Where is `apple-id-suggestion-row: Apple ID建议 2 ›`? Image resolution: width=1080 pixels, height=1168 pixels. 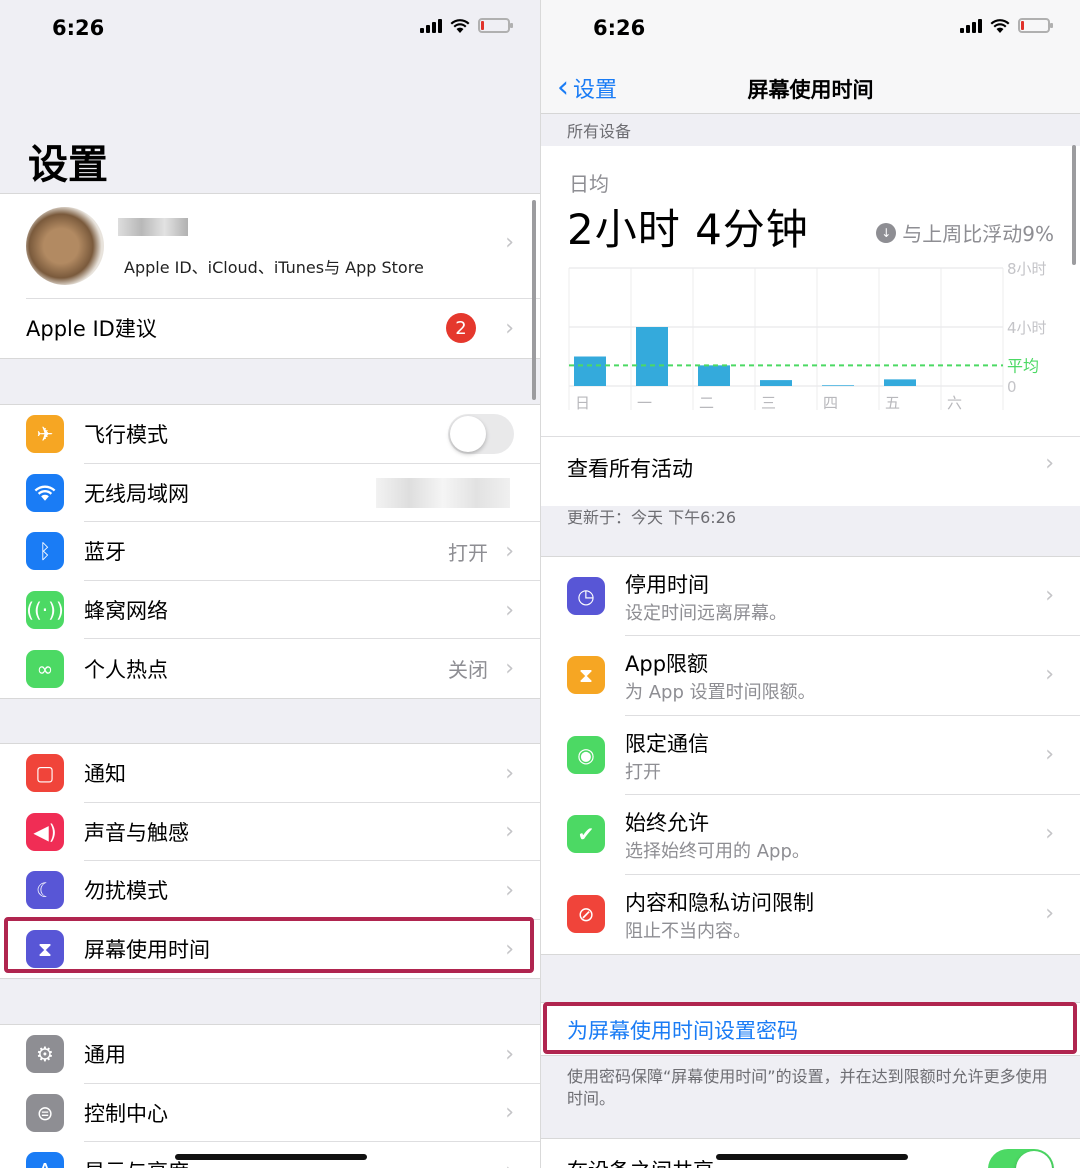
apple-id-suggestion-row: Apple ID建议 2 › is located at coordinates (270, 328).